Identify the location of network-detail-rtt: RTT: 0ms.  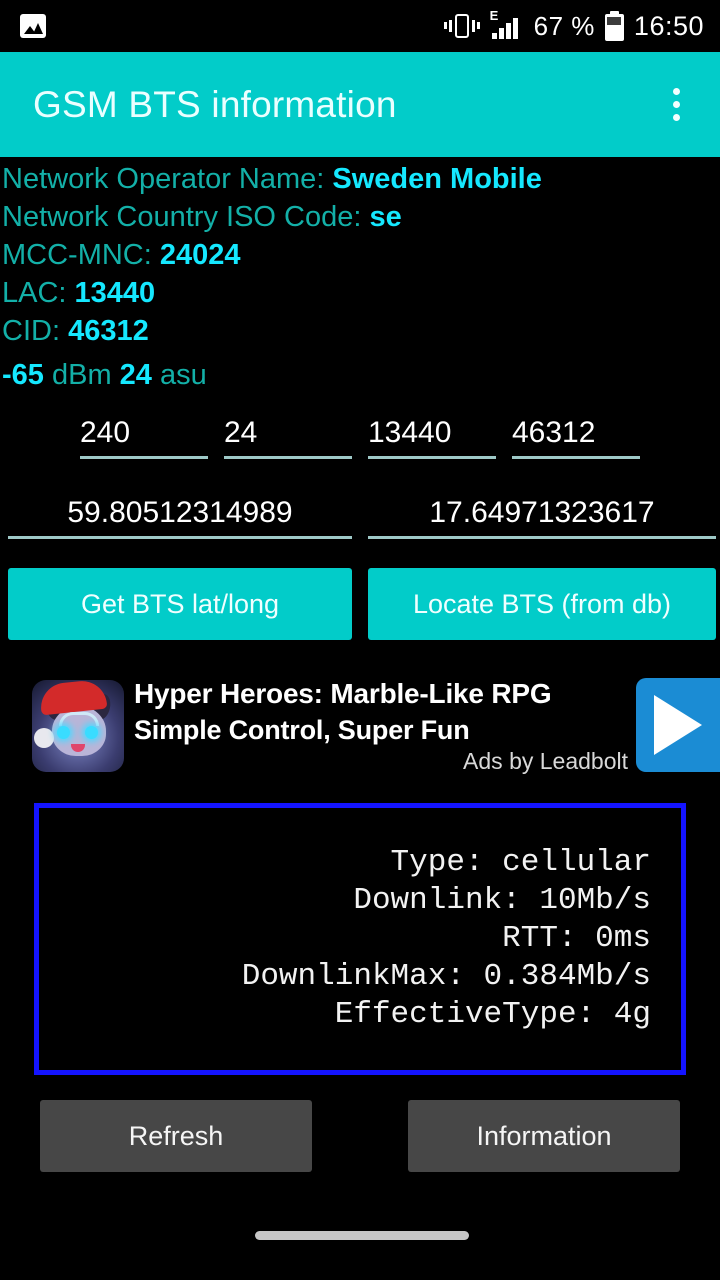
(576, 938).